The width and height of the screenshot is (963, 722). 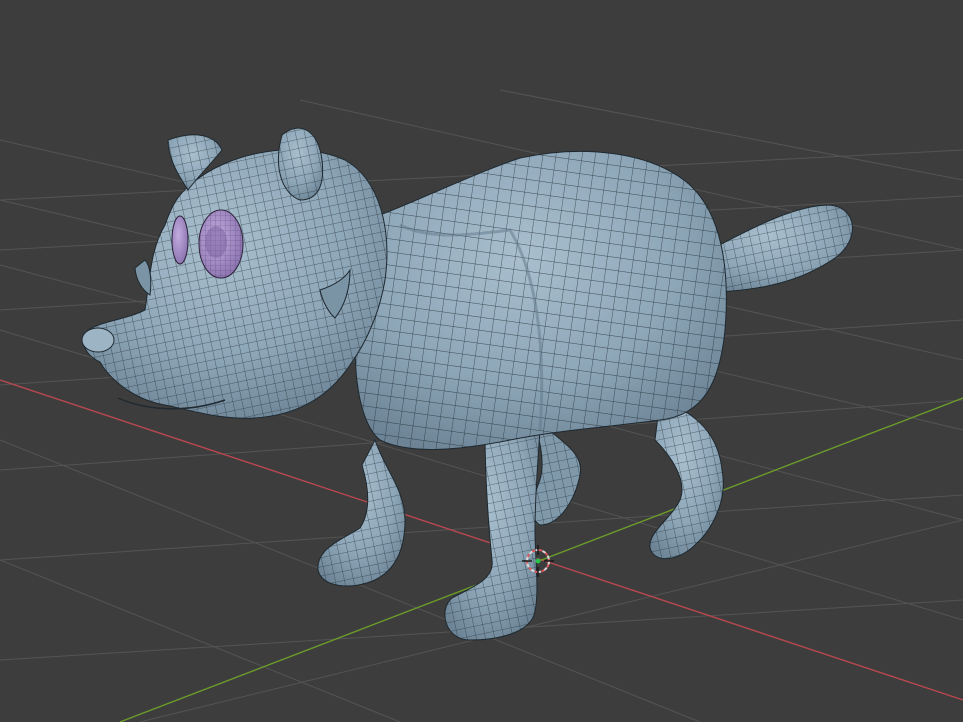 I want to click on wolf-nose, so click(x=98, y=340).